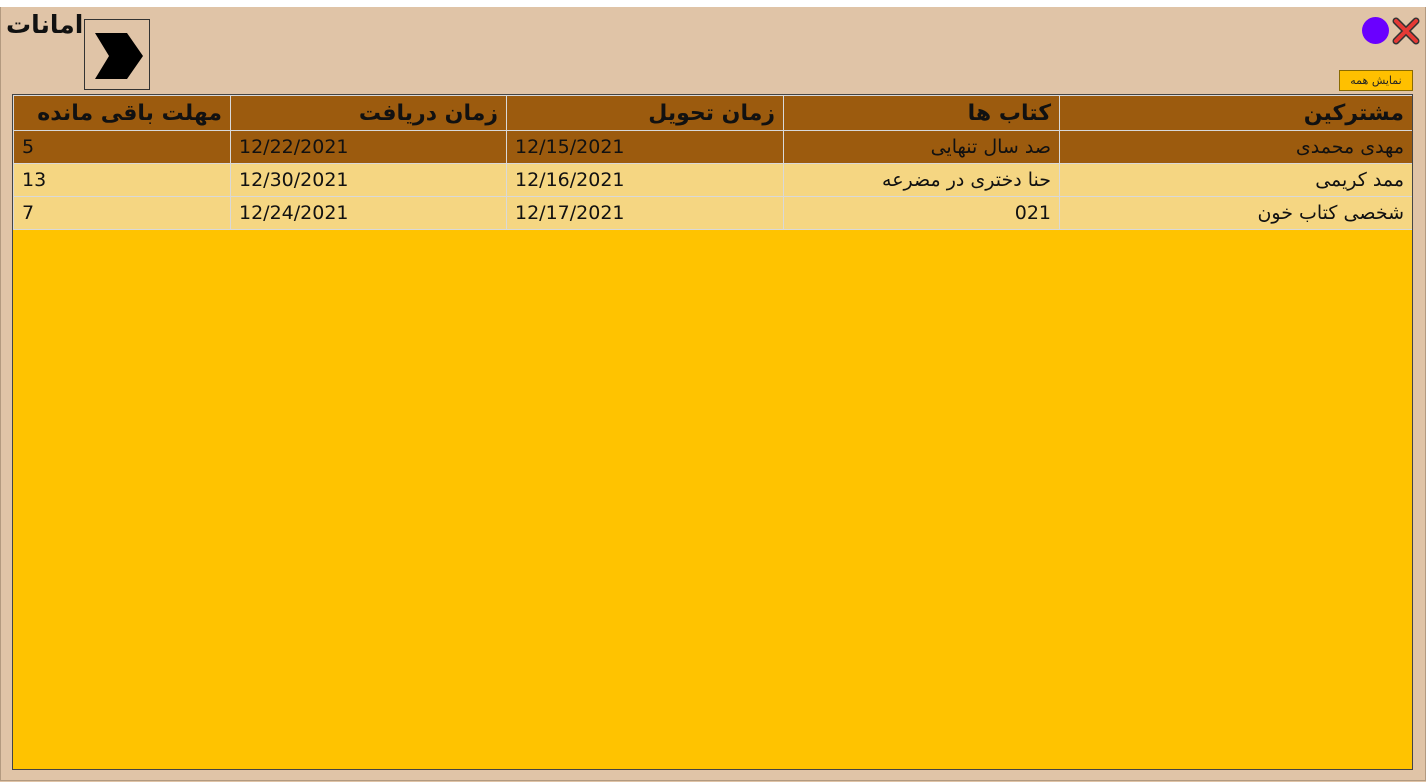  What do you see at coordinates (921, 180) in the screenshot?
I see `cell-book: حنا دختری در مضرعه` at bounding box center [921, 180].